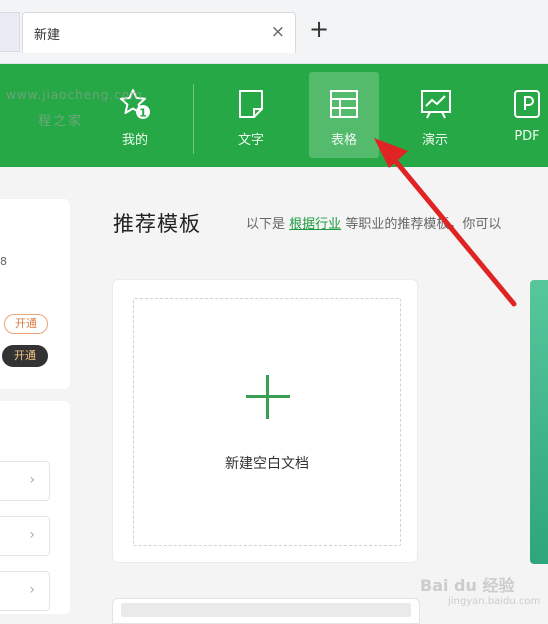  What do you see at coordinates (445, 222) in the screenshot?
I see `annotation-arrow` at bounding box center [445, 222].